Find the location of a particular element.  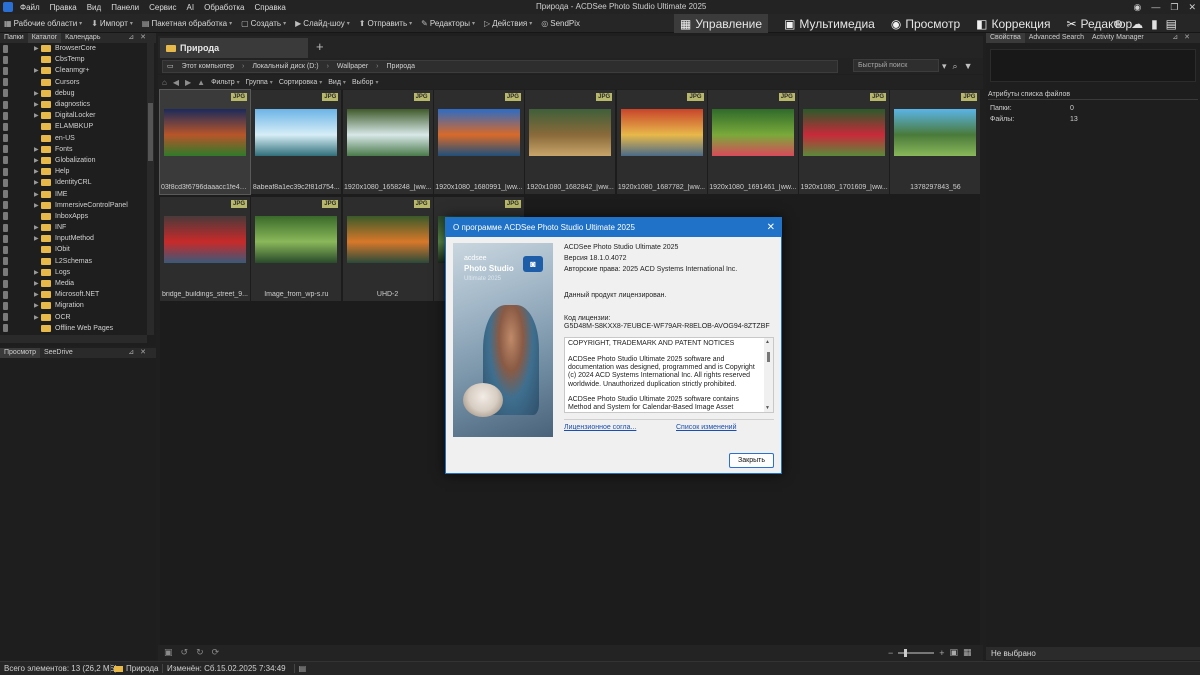

tab-priroda: Природа is located at coordinates (234, 48).